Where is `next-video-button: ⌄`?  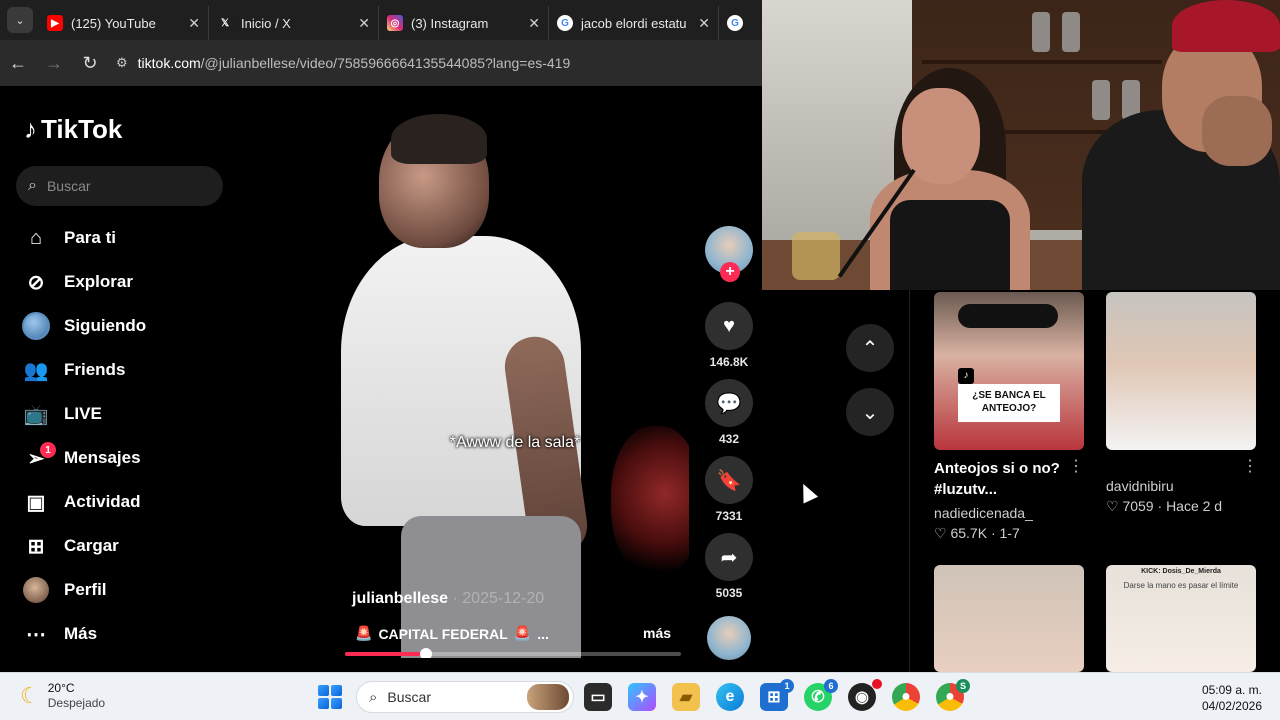 next-video-button: ⌄ is located at coordinates (870, 412).